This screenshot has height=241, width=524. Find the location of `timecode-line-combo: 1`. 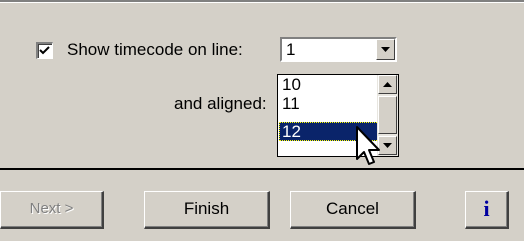

timecode-line-combo: 1 is located at coordinates (338, 49).